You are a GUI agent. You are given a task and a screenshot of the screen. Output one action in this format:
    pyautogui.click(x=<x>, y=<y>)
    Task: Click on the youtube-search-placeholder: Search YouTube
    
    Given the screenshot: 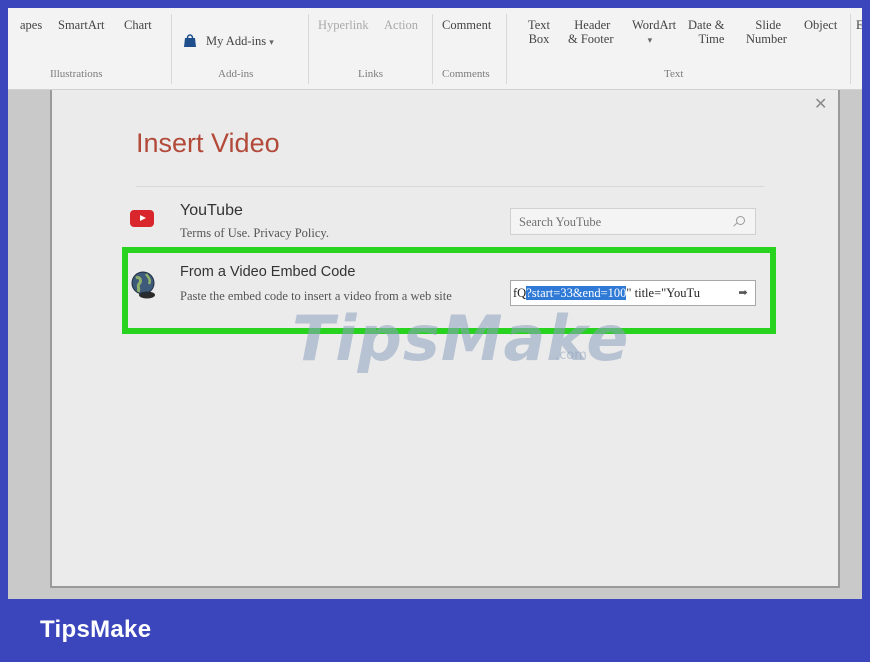 What is the action you would take?
    pyautogui.click(x=560, y=222)
    